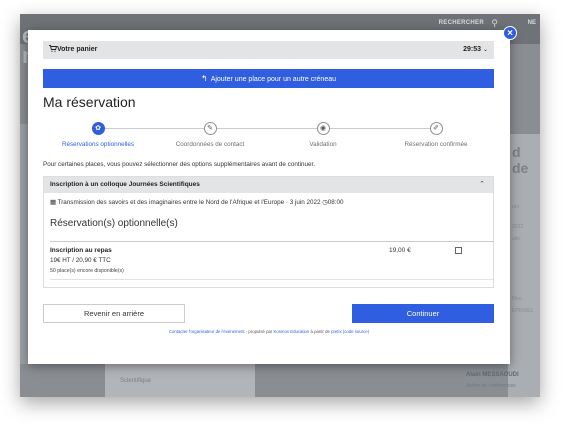 This screenshot has width=580, height=431. What do you see at coordinates (436, 128) in the screenshot?
I see `ticket-icon: ✐` at bounding box center [436, 128].